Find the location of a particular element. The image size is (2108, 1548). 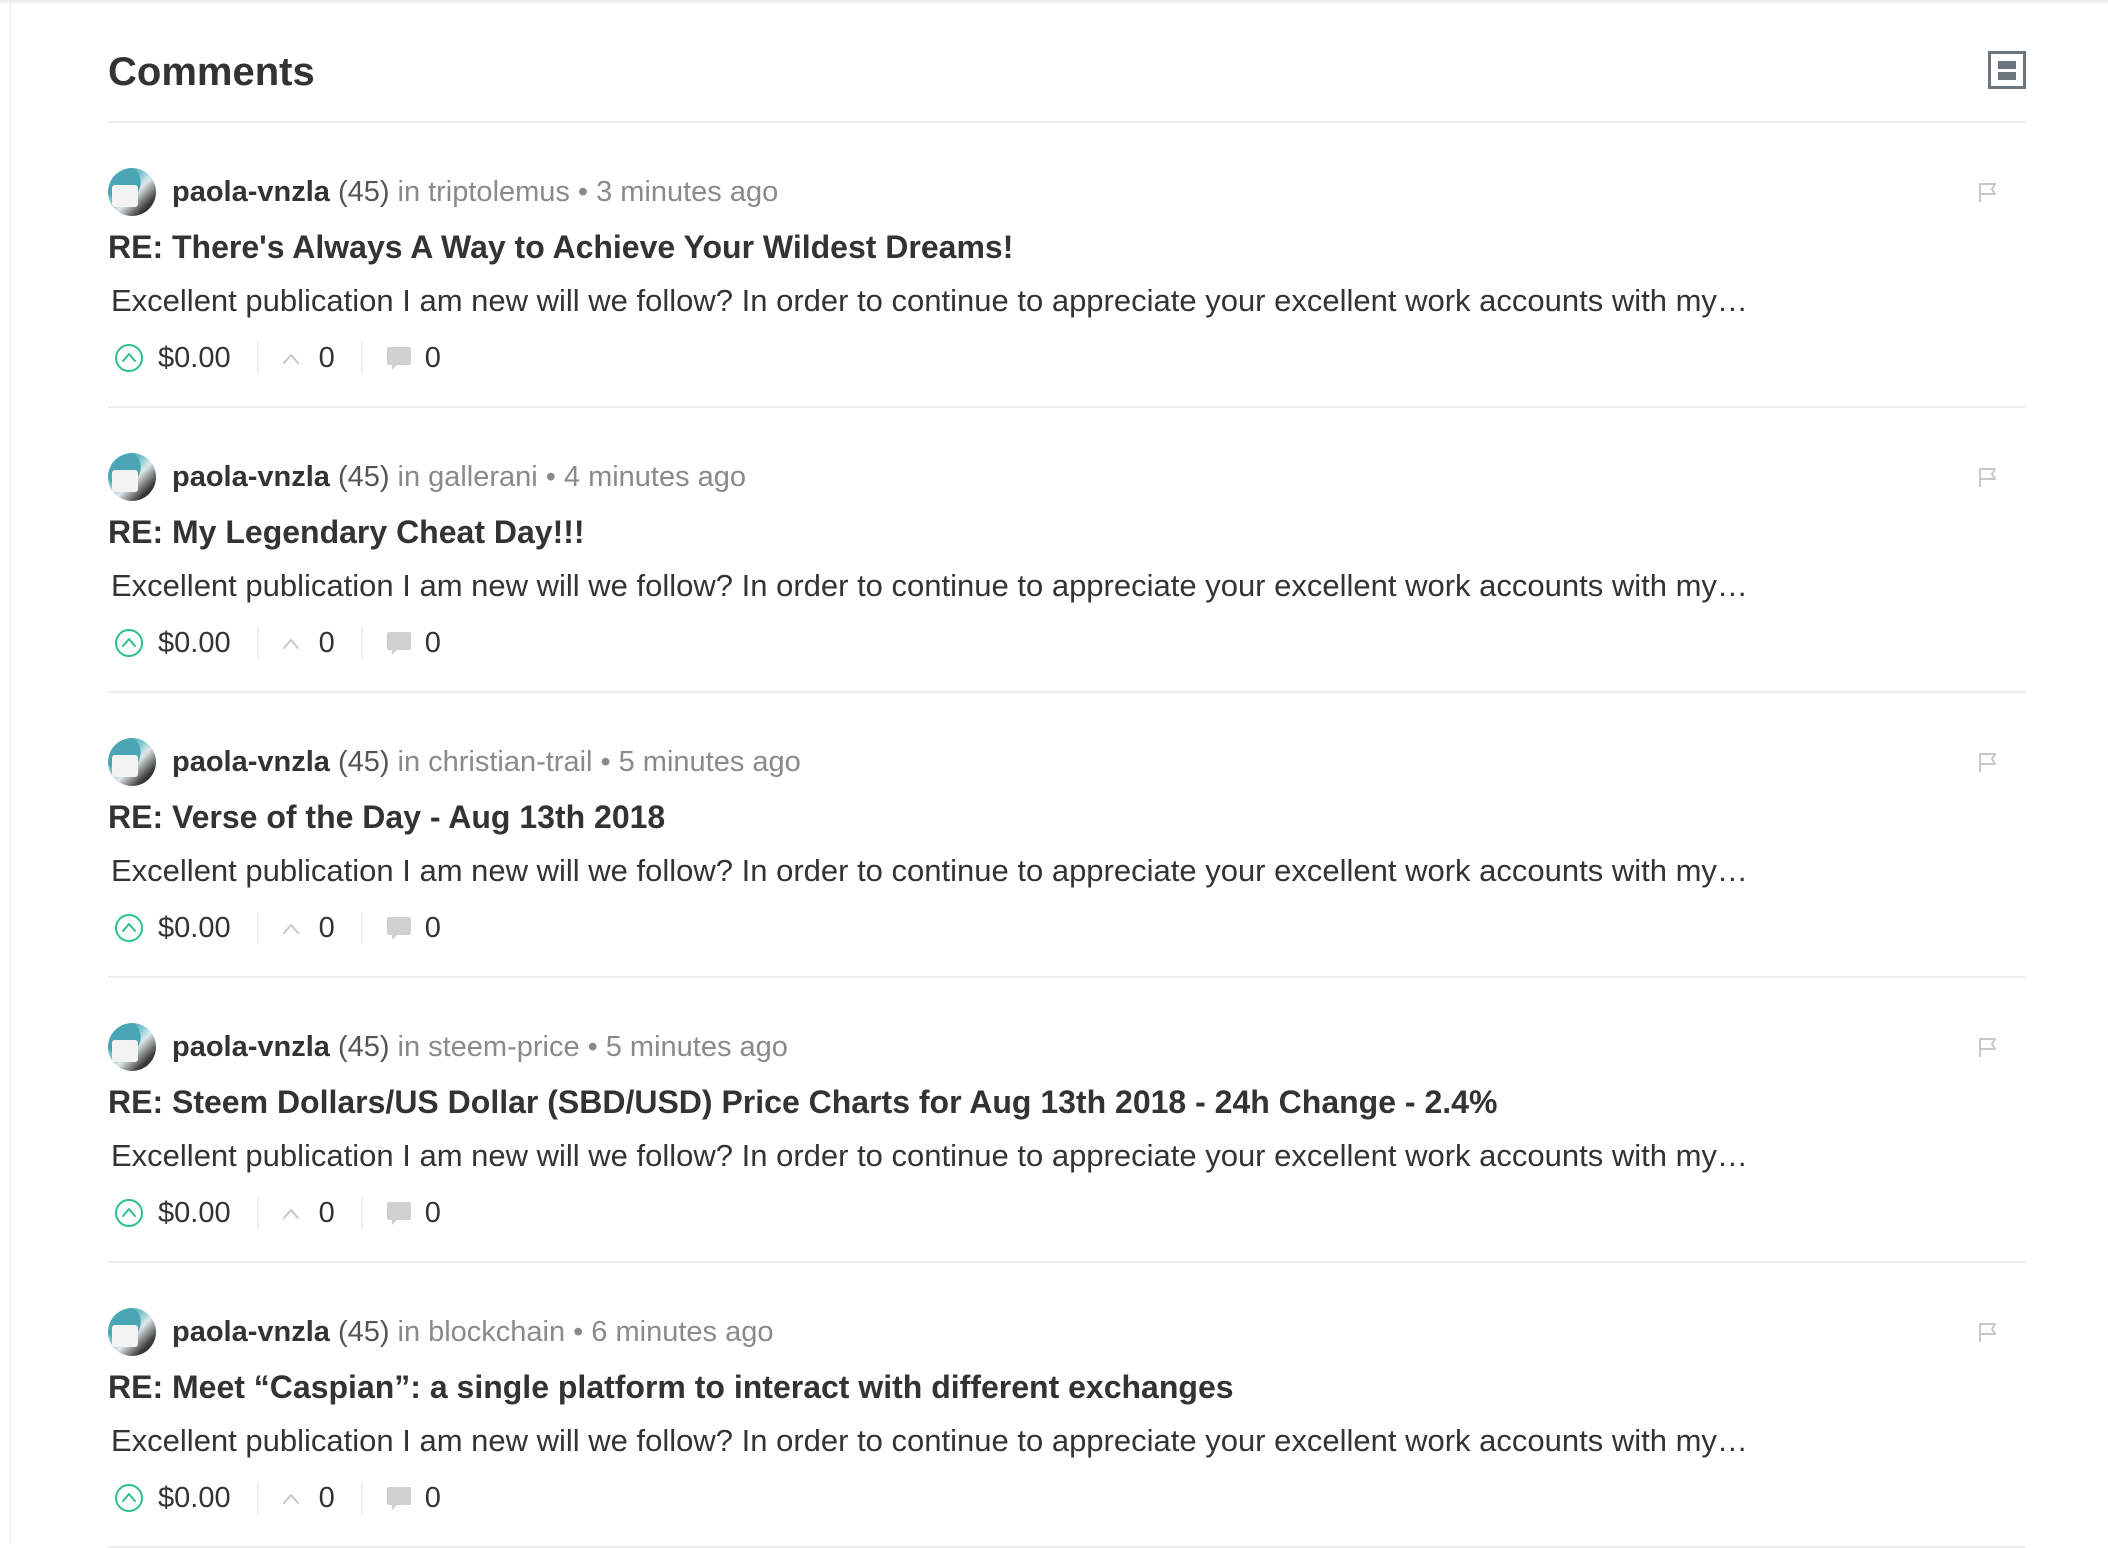

comment-title-link: RE: My Legendary Cheat Day!!! is located at coordinates (346, 532).